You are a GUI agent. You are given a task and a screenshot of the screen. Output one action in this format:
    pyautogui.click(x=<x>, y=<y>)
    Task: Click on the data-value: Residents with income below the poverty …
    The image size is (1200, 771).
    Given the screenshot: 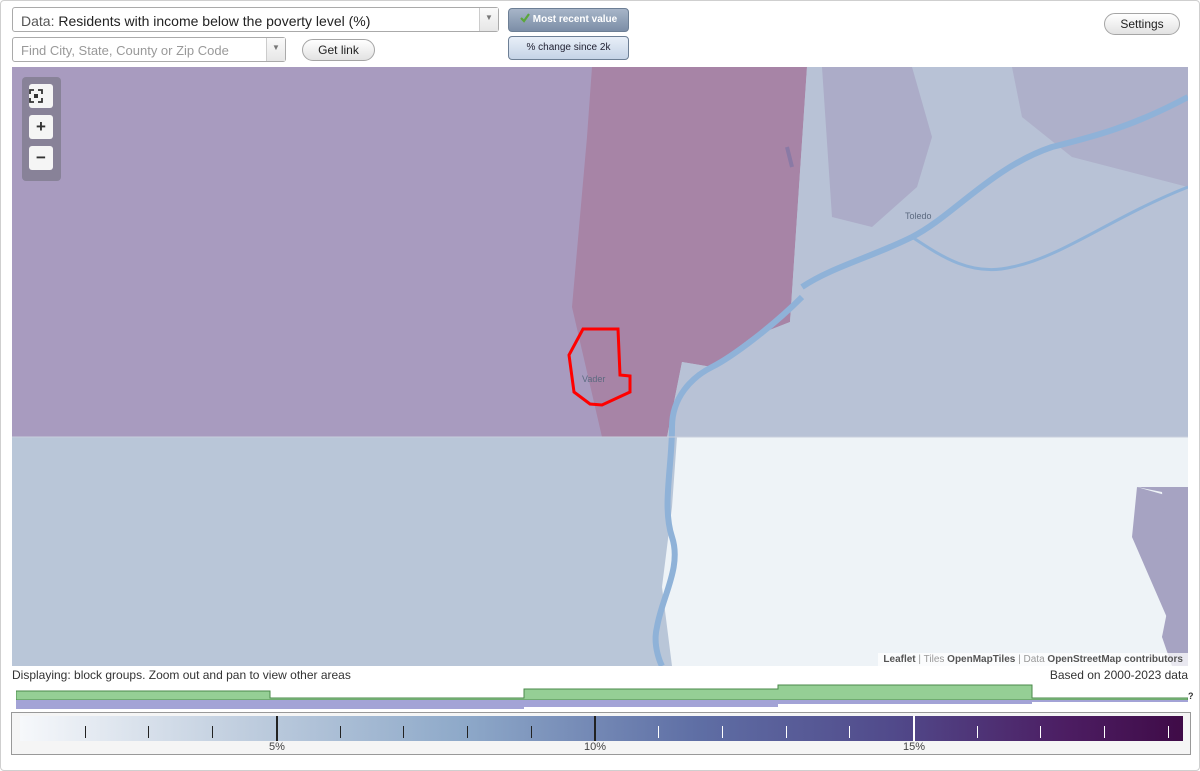 What is the action you would take?
    pyautogui.click(x=214, y=21)
    